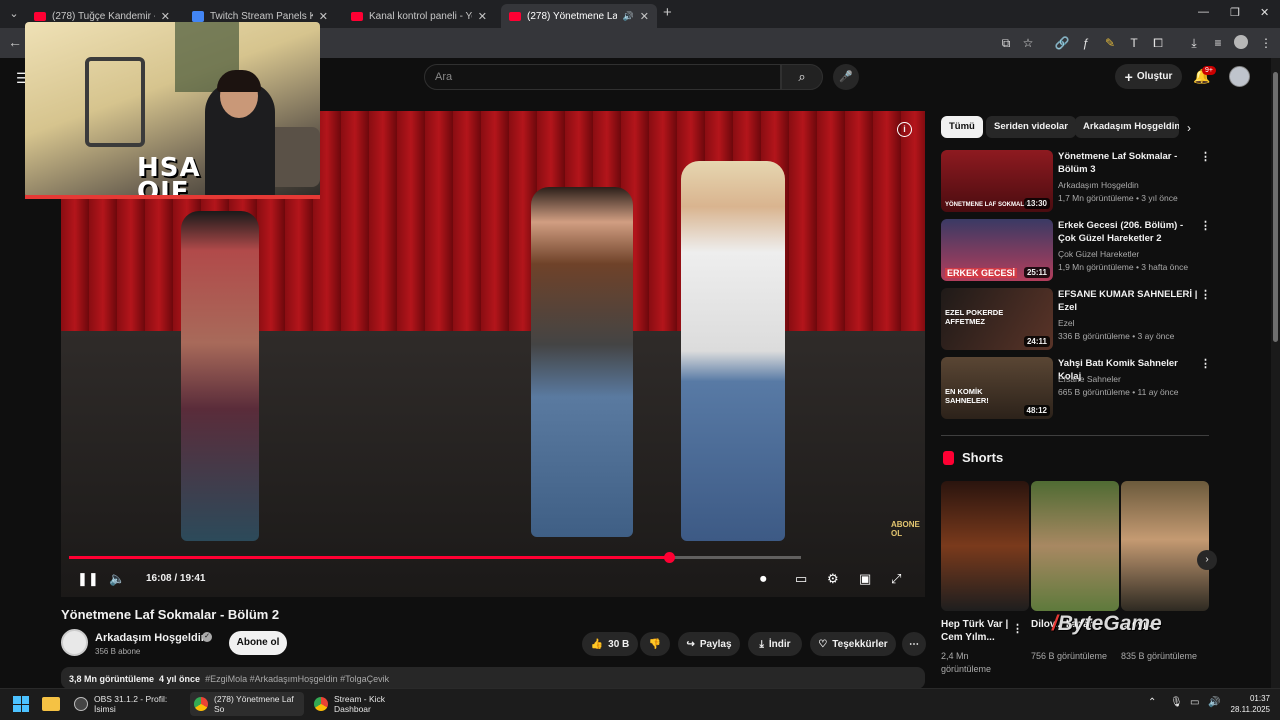  Describe the element at coordinates (1214, 702) in the screenshot. I see `volume-tray-icon: 🔊` at that location.